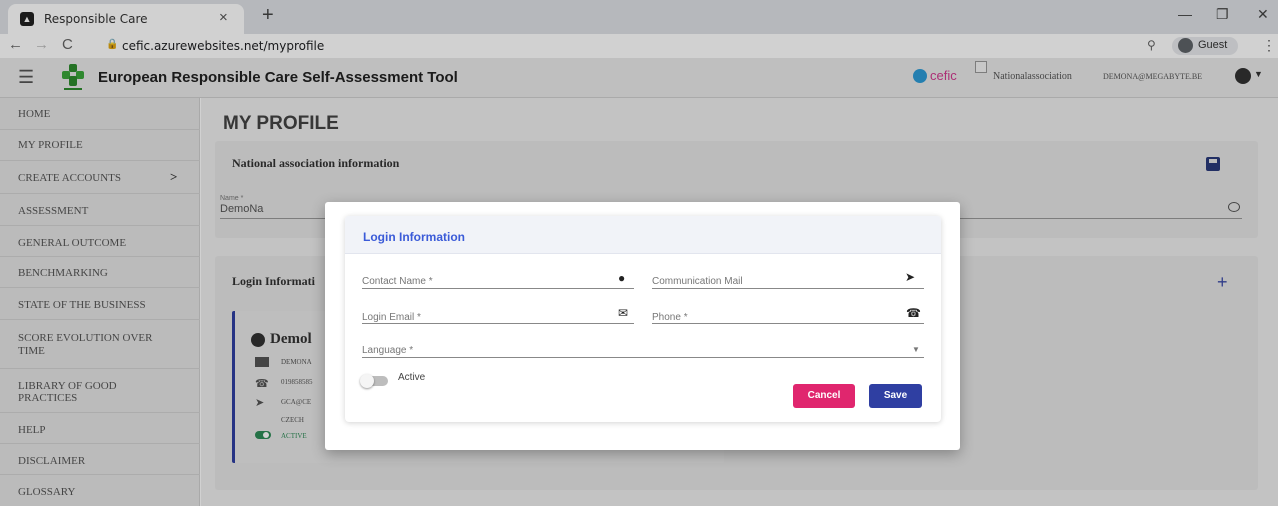  What do you see at coordinates (622, 278) in the screenshot?
I see `user-circle-icon: ●` at bounding box center [622, 278].